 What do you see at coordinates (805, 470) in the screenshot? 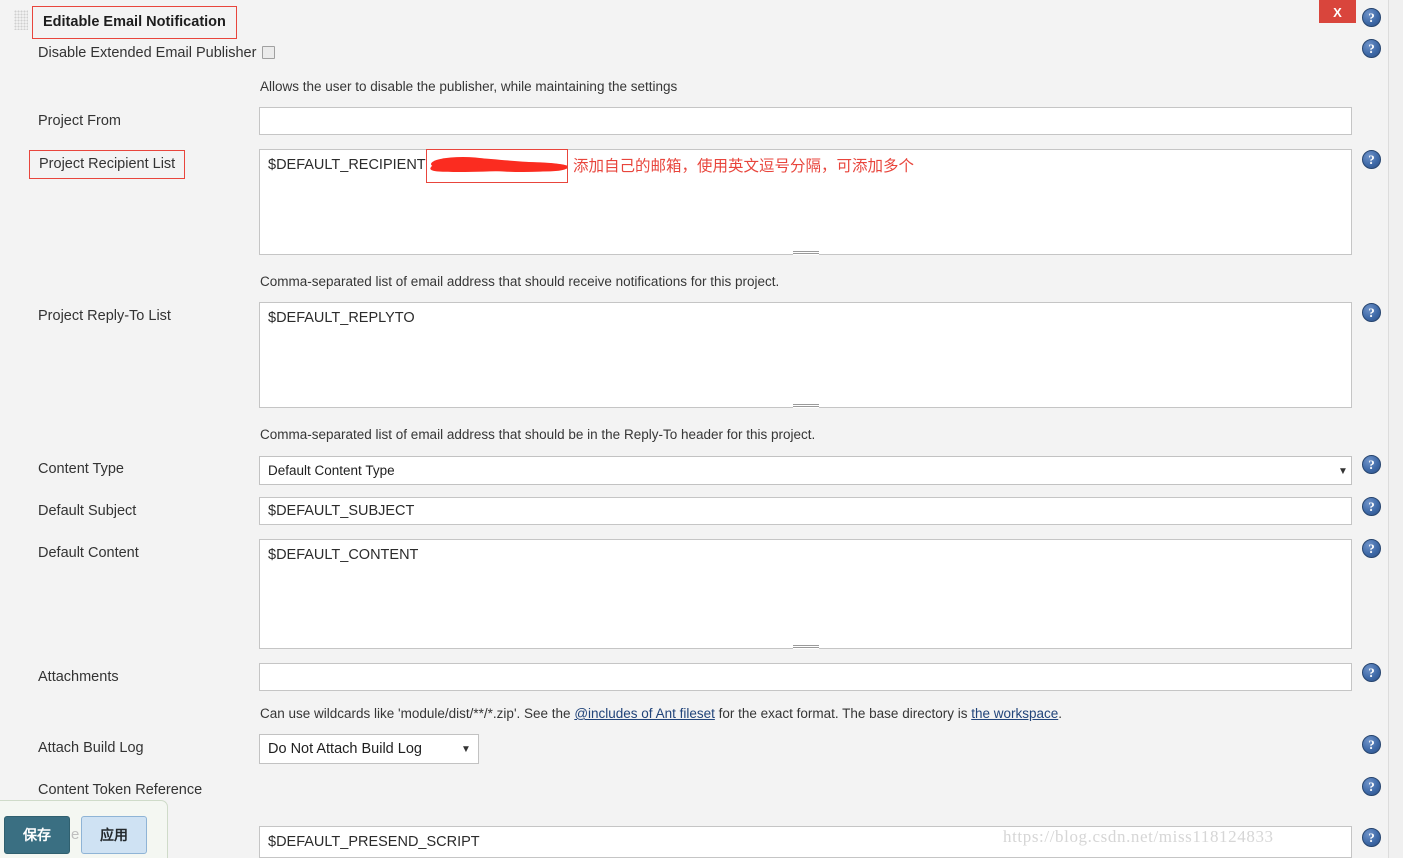
I see `content-type-select: Default Content Type` at bounding box center [805, 470].